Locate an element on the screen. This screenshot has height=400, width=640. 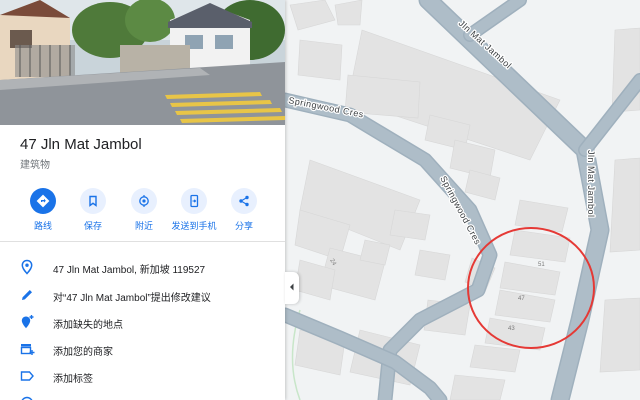
directions-button: 路线 is located at coordinates (43, 211).